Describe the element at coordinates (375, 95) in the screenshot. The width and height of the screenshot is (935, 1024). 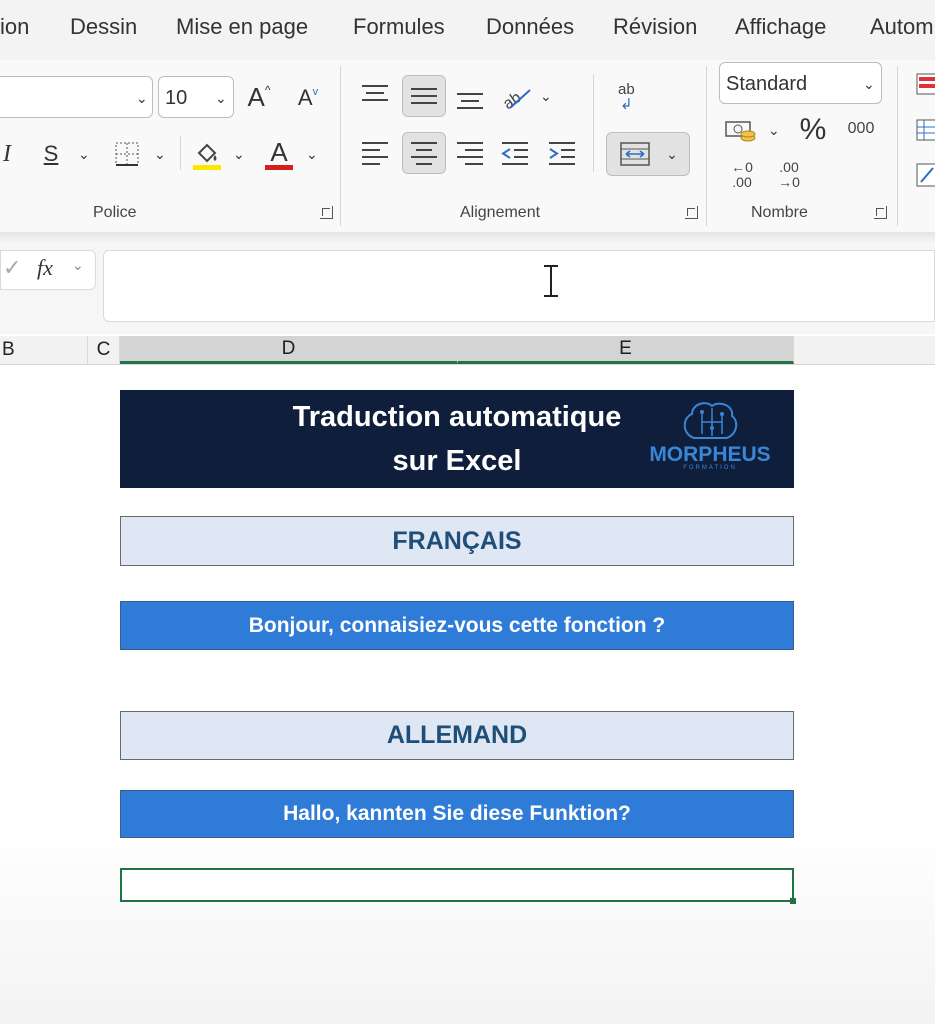
I see `align-top-icon` at that location.